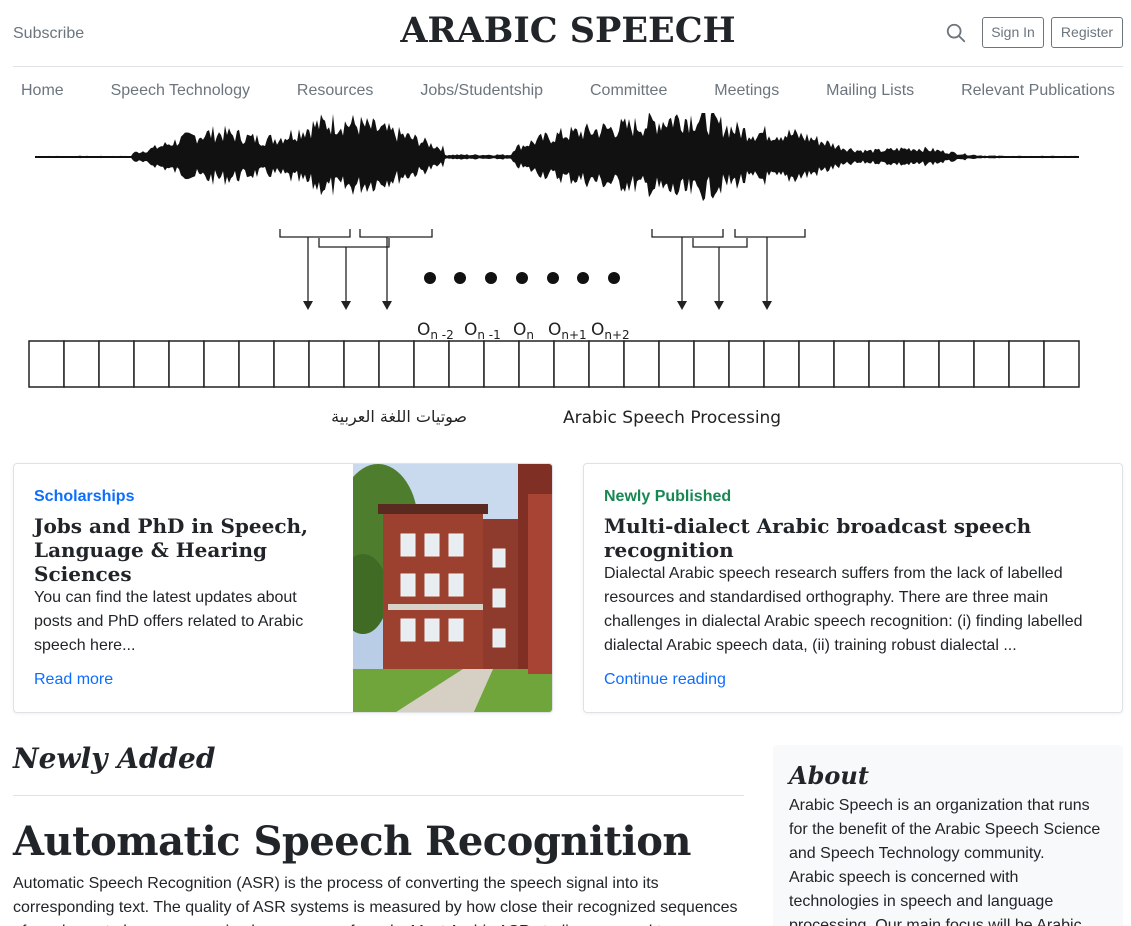 The width and height of the screenshot is (1131, 926). What do you see at coordinates (956, 33) in the screenshot?
I see `search-icon` at bounding box center [956, 33].